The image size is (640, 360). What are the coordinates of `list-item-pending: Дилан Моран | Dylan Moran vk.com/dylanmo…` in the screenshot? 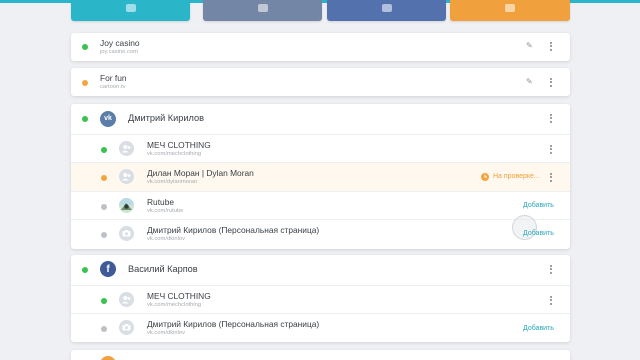 It's located at (320, 177).